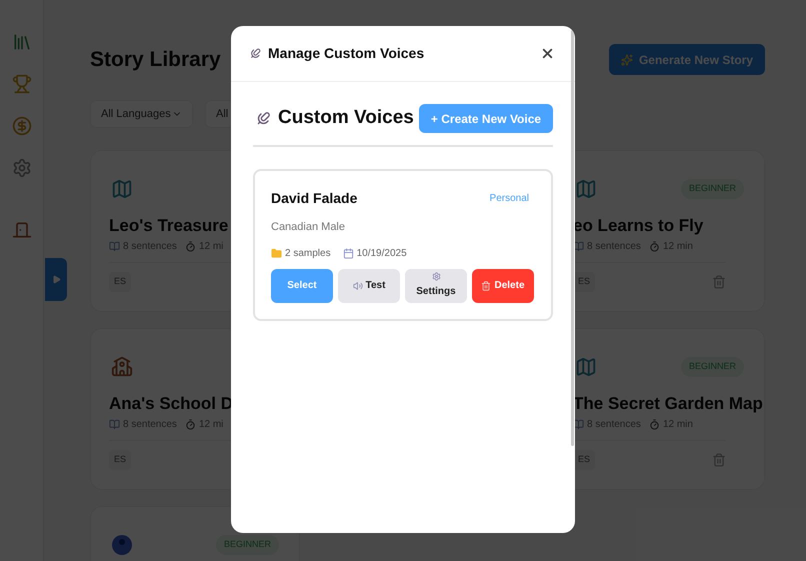 Image resolution: width=806 pixels, height=561 pixels. What do you see at coordinates (436, 276) in the screenshot?
I see `settings-icon` at bounding box center [436, 276].